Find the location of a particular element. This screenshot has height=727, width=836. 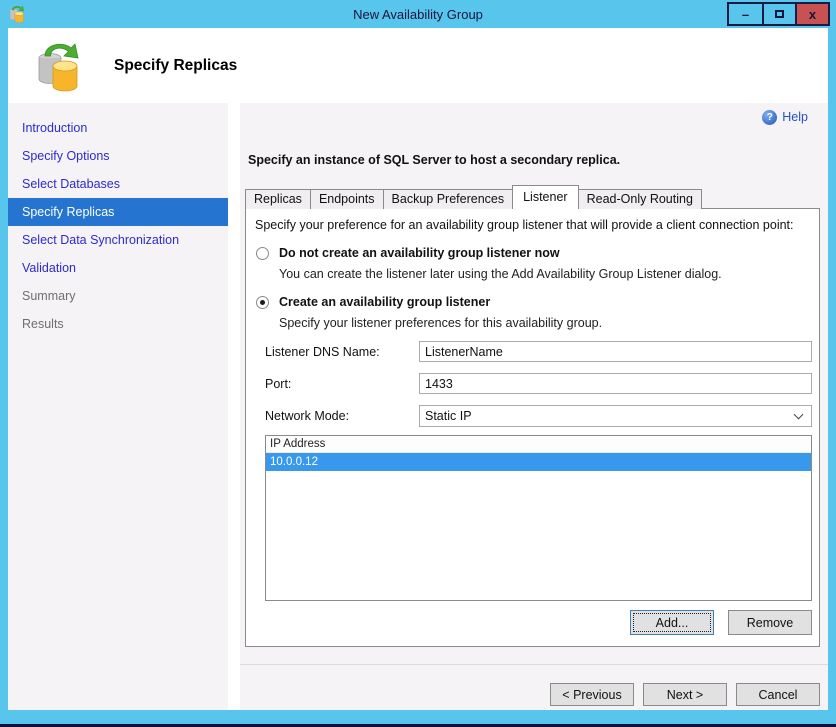

port-label: Port: is located at coordinates (278, 383).